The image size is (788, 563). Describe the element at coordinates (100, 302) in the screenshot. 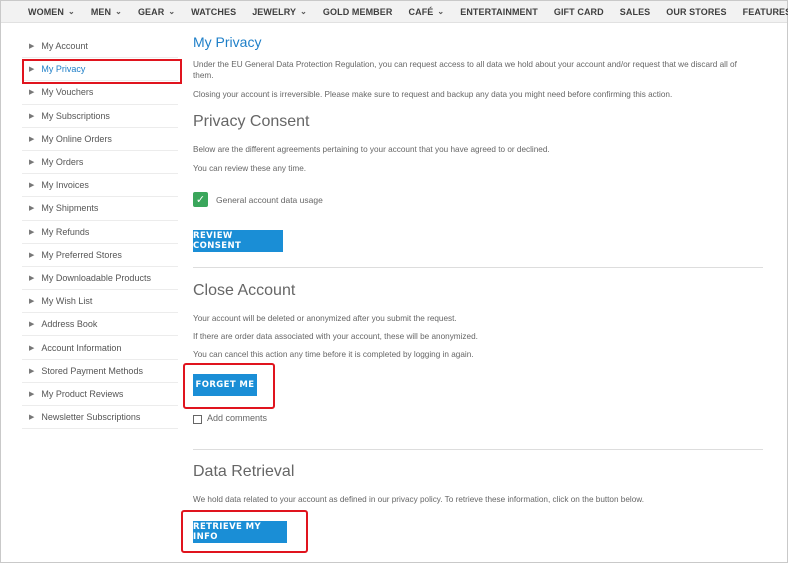

I see `sidebar-item-my-wish-list: ▶ My Wish List` at that location.